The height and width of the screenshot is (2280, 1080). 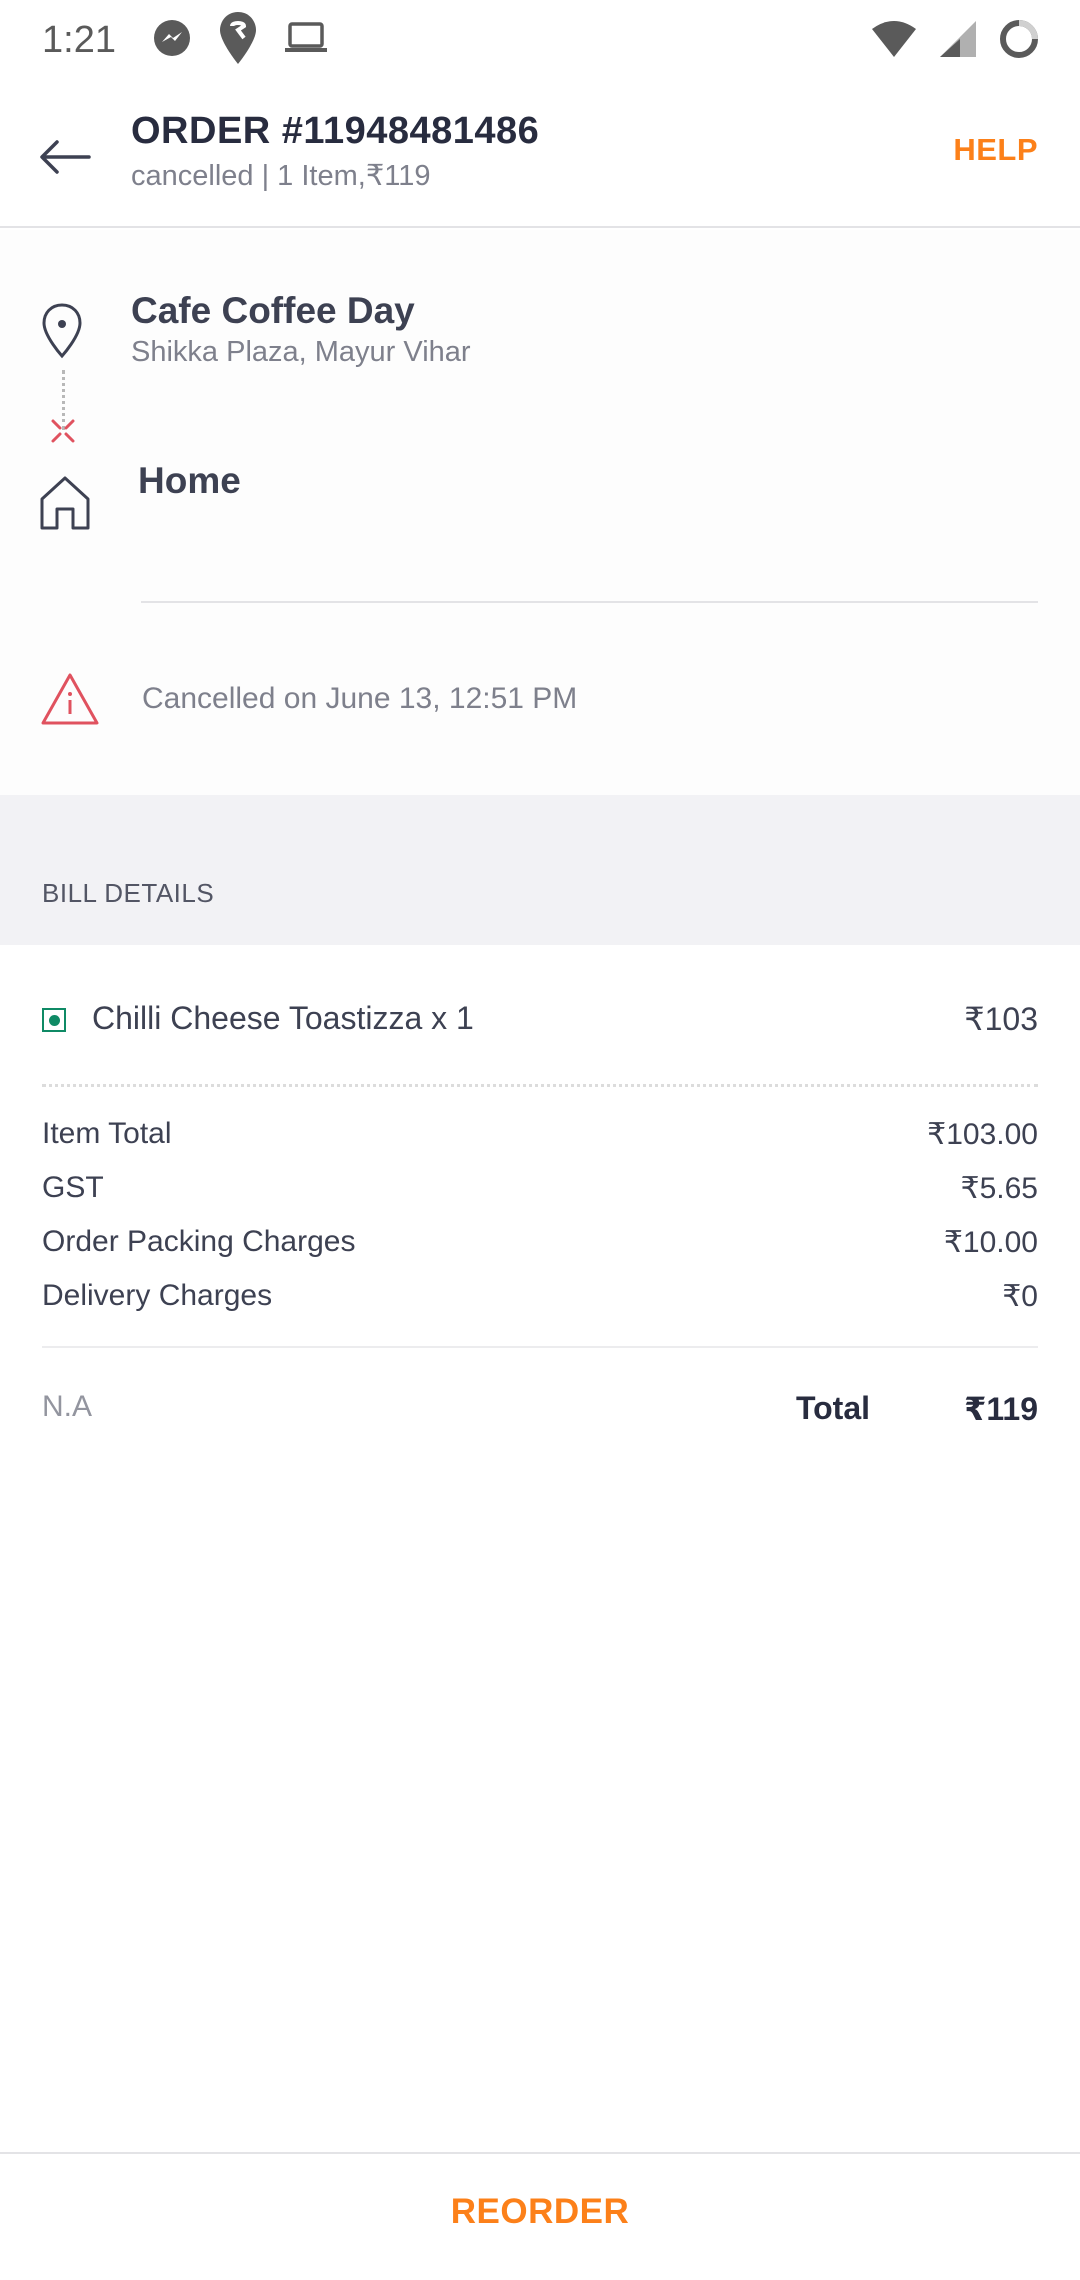 I want to click on wifi-icon, so click(x=894, y=41).